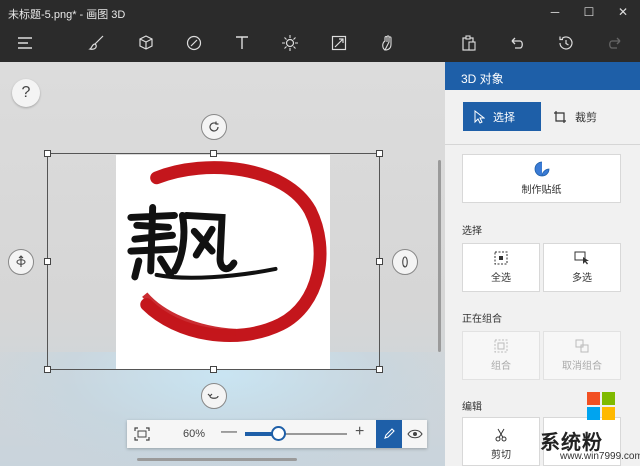 This screenshot has width=640, height=466. Describe the element at coordinates (379, 153) in the screenshot. I see `resize-handle-top-right` at that location.